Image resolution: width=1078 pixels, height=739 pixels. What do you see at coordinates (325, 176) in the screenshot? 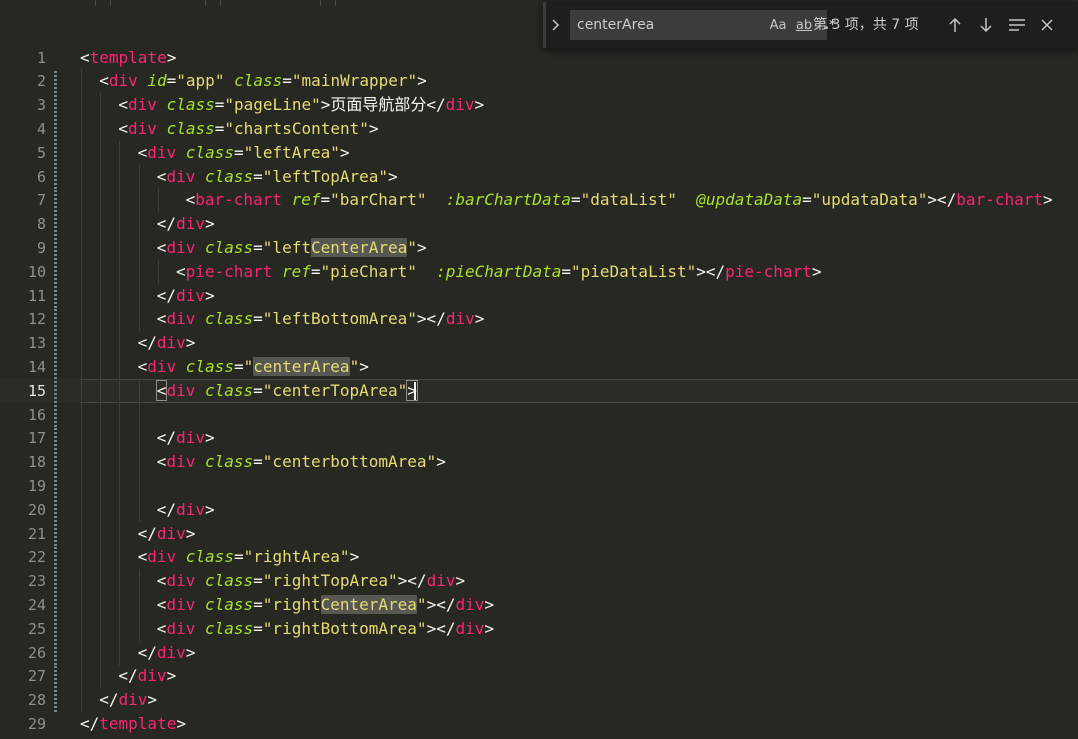
I see `code-token: "leftTopArea"` at bounding box center [325, 176].